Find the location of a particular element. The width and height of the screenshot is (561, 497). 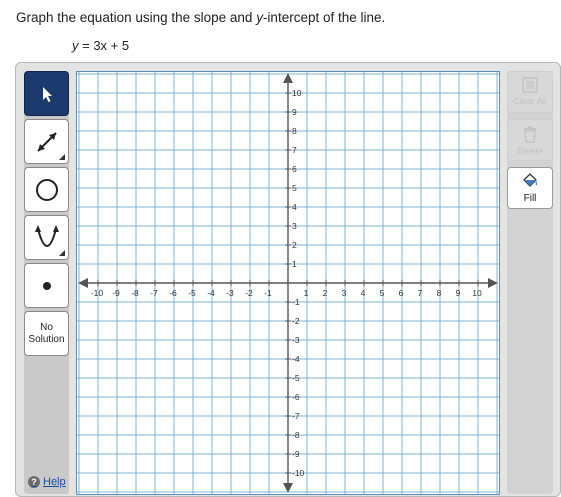

select-tool-button is located at coordinates (46, 93).